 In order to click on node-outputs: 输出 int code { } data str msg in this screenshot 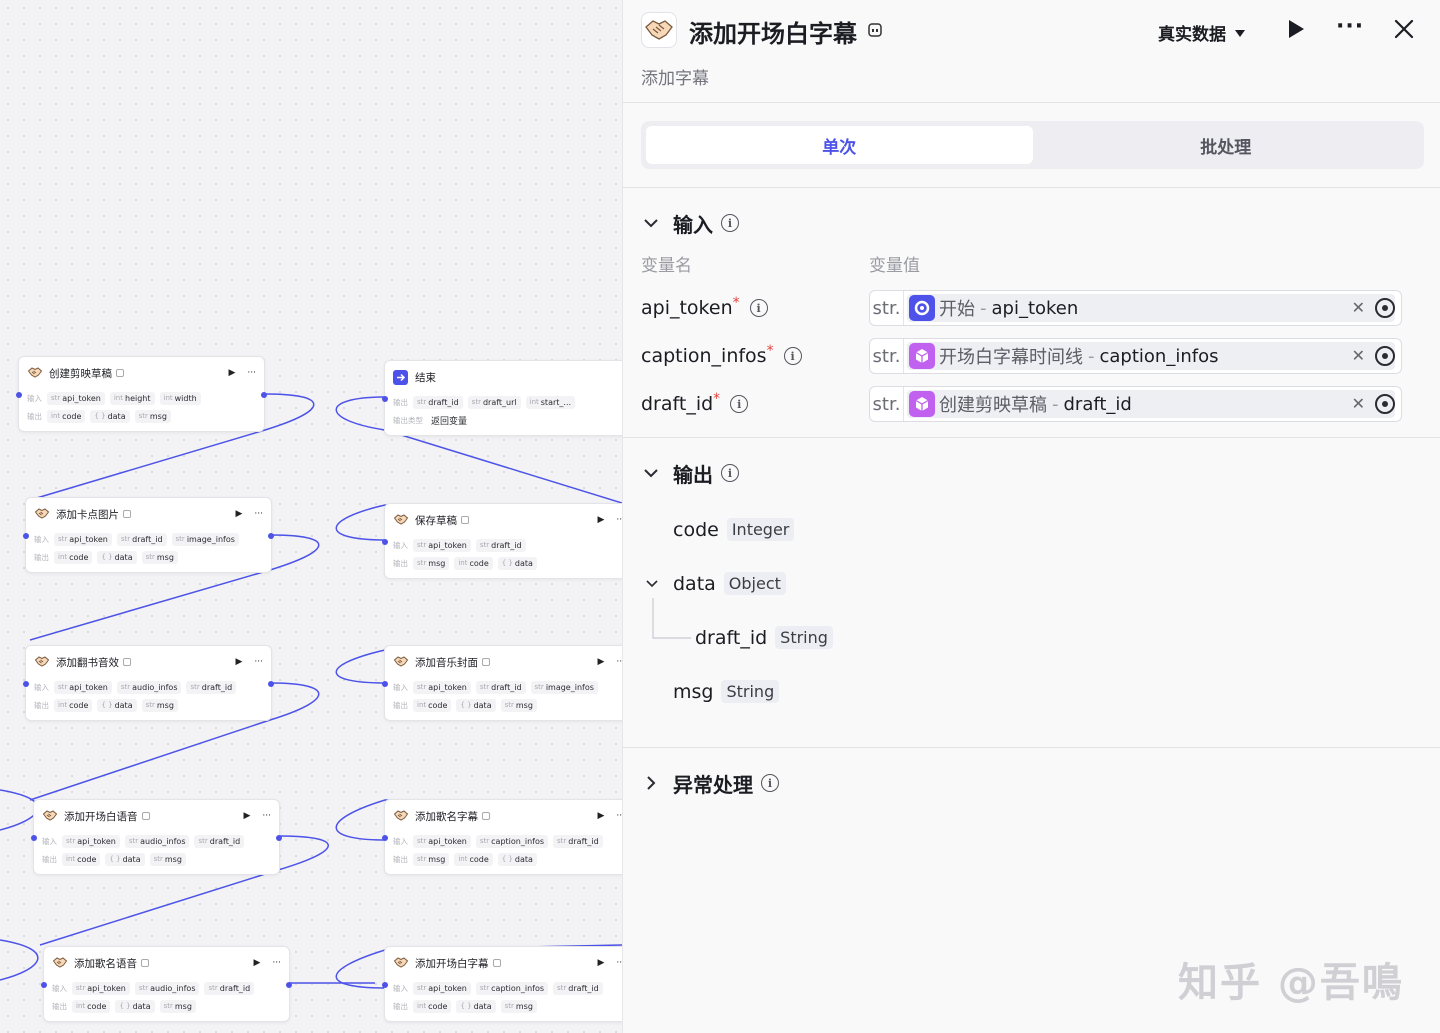, I will do `click(148, 705)`.